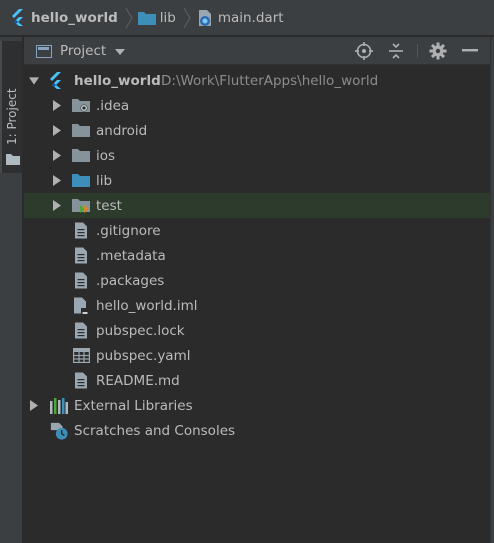 This screenshot has height=543, width=494. Describe the element at coordinates (131, 255) in the screenshot. I see `tree-label: .metadata` at that location.